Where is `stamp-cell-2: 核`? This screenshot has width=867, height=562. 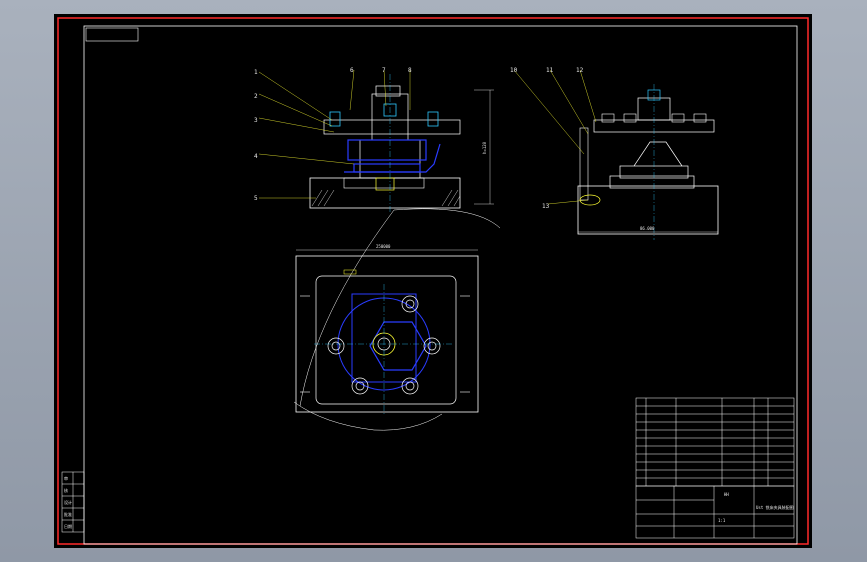
stamp-cell-2: 核 is located at coordinates (66, 490).